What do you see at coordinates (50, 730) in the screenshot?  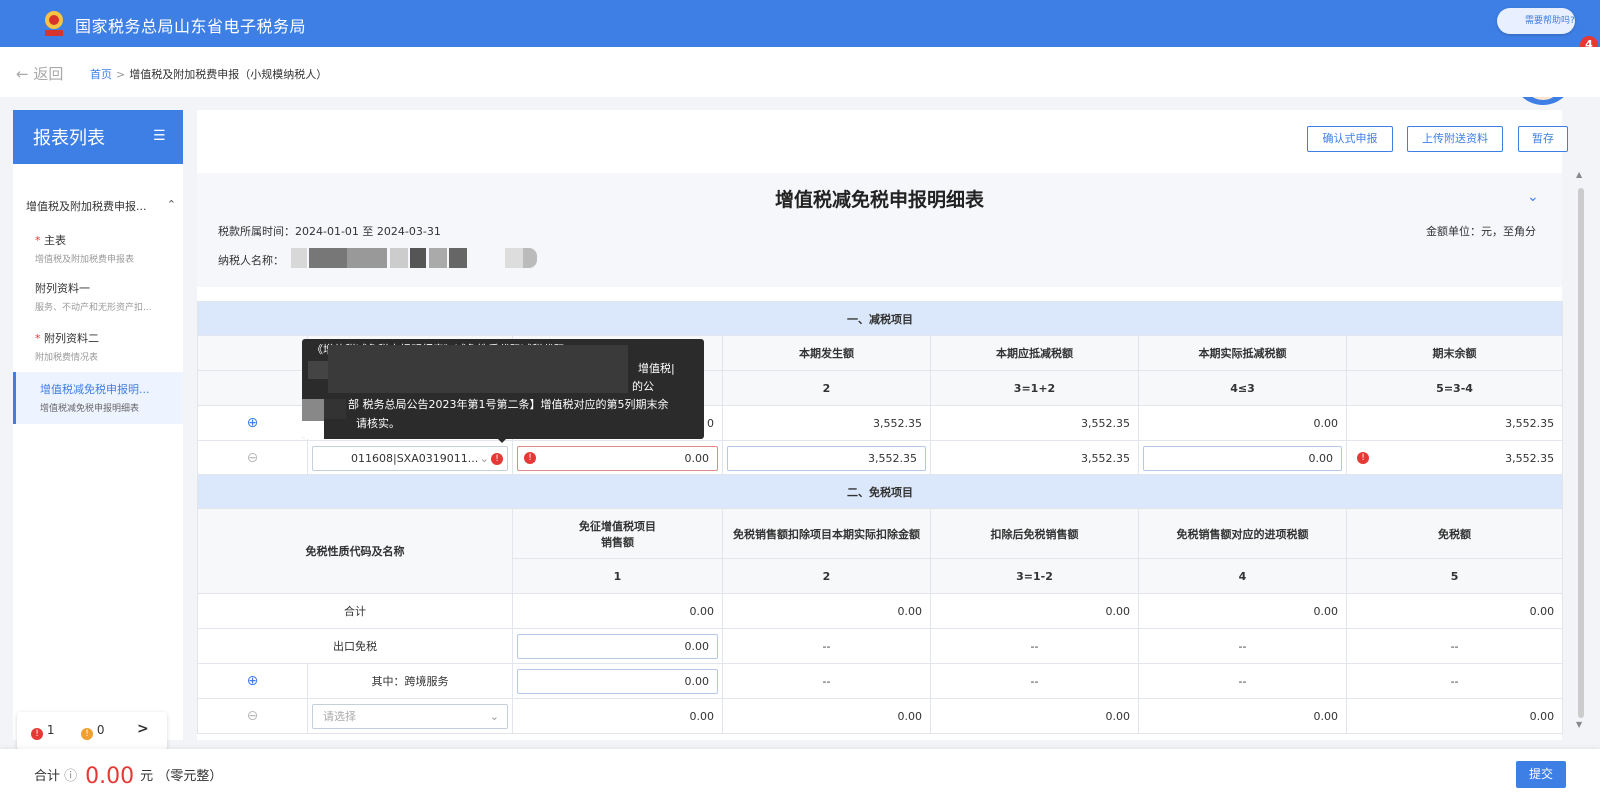 I see `error-count: 1` at bounding box center [50, 730].